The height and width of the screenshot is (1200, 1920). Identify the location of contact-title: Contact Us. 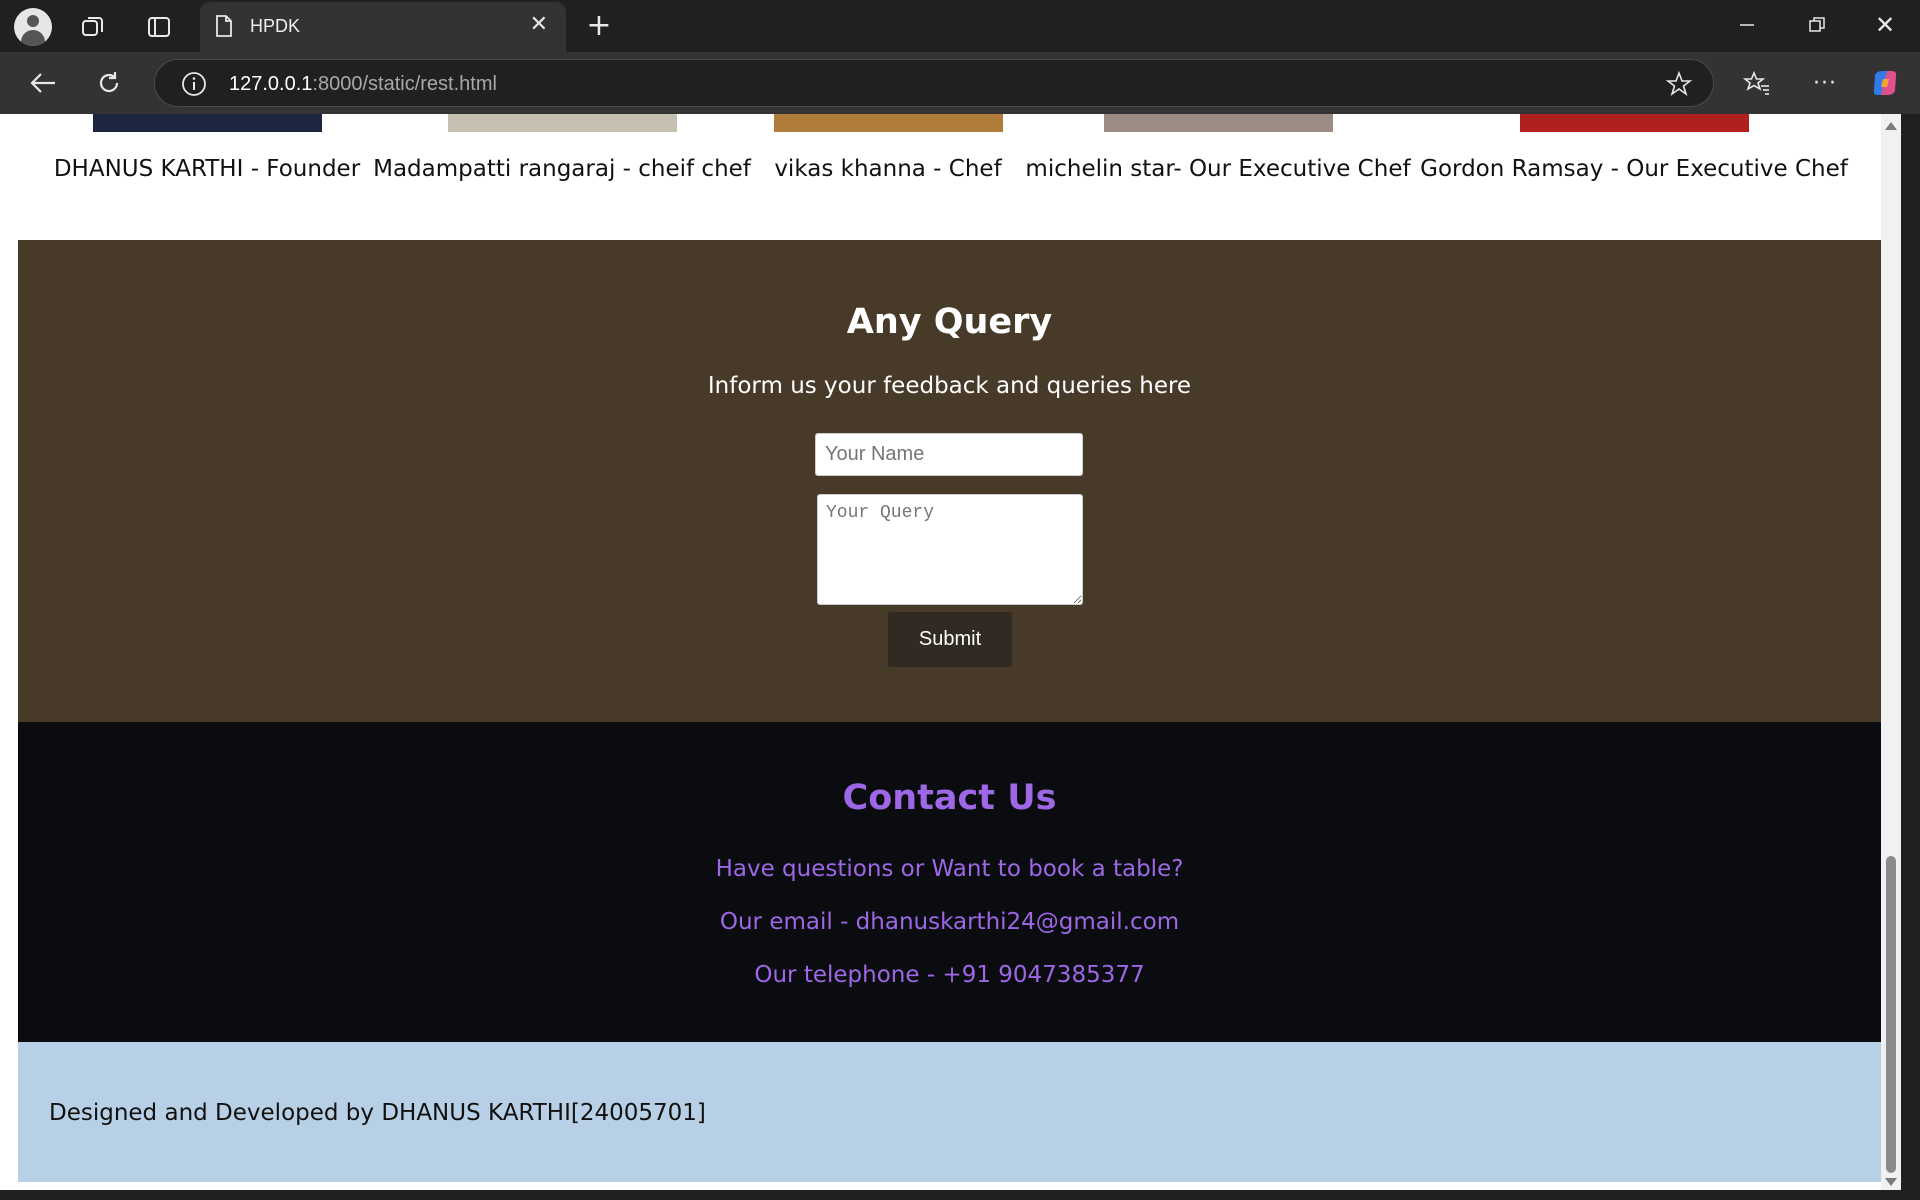
(949, 798).